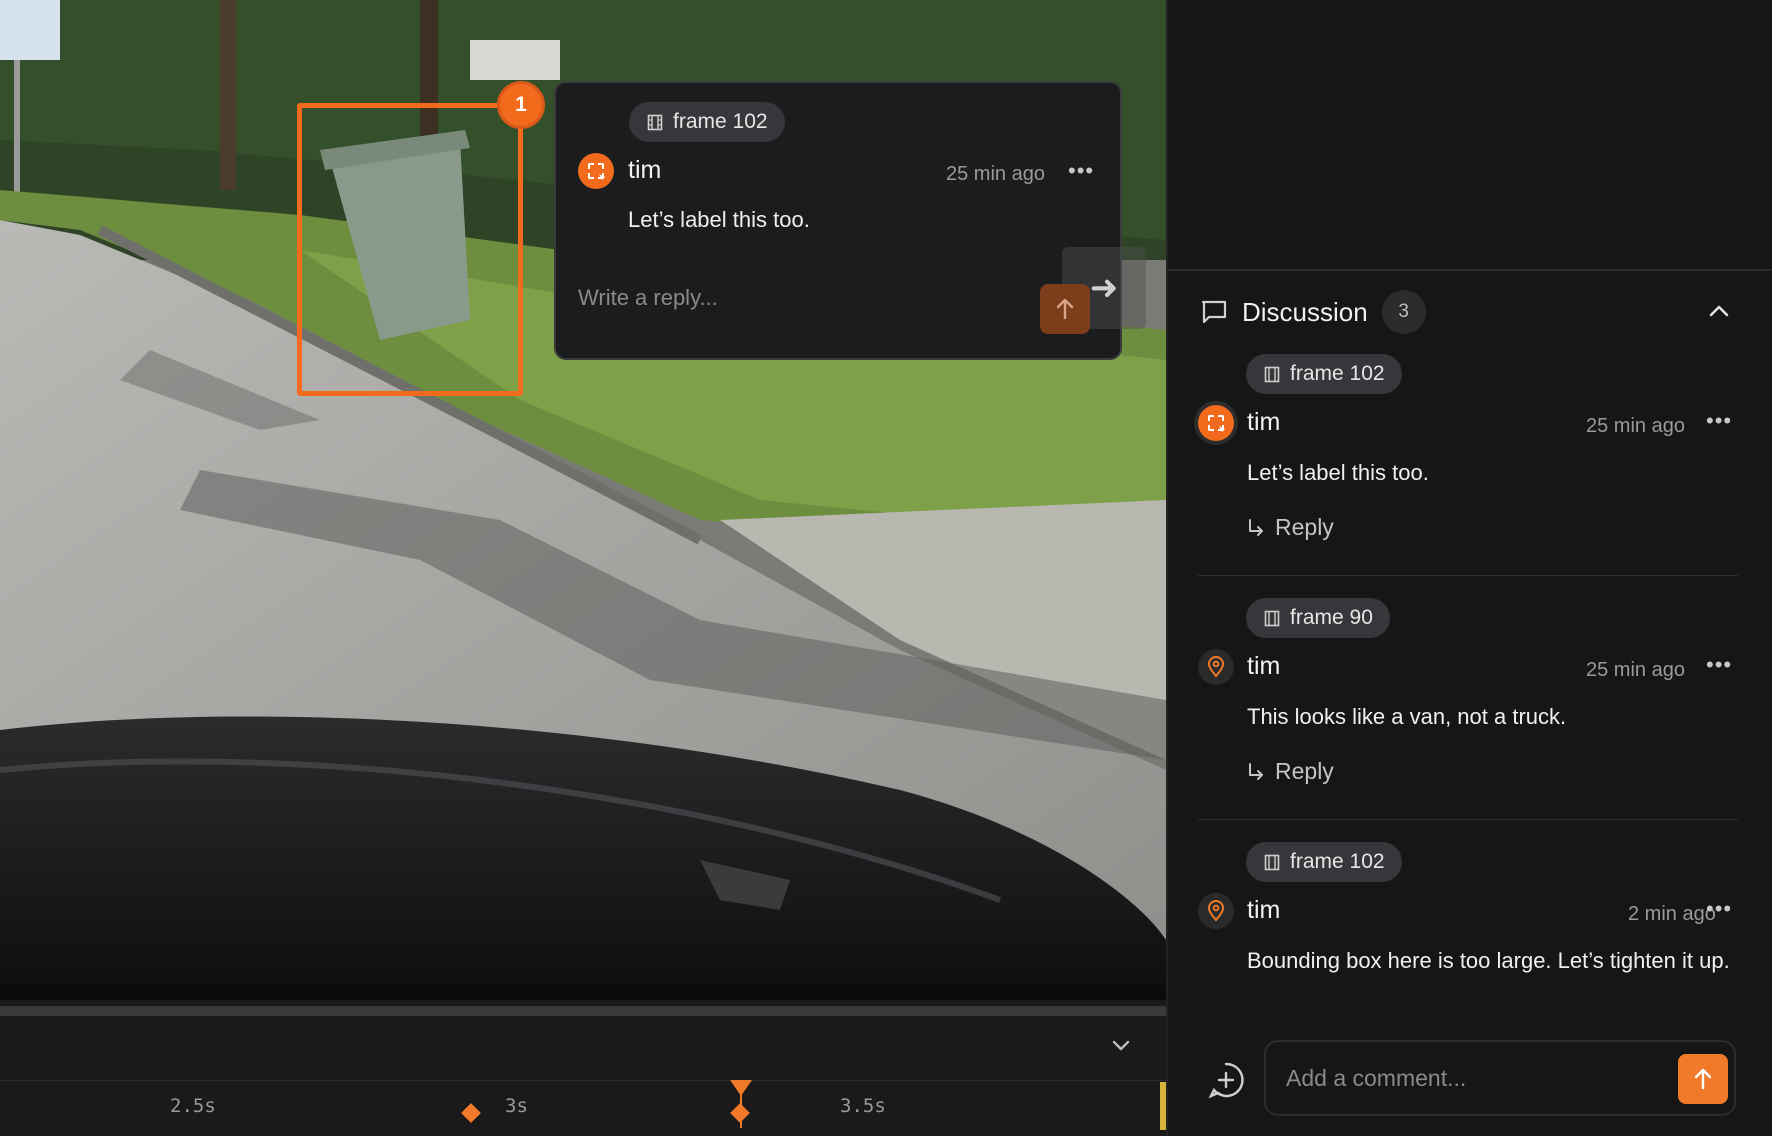 The image size is (1772, 1136). What do you see at coordinates (1121, 1045) in the screenshot?
I see `chevron-down-icon` at bounding box center [1121, 1045].